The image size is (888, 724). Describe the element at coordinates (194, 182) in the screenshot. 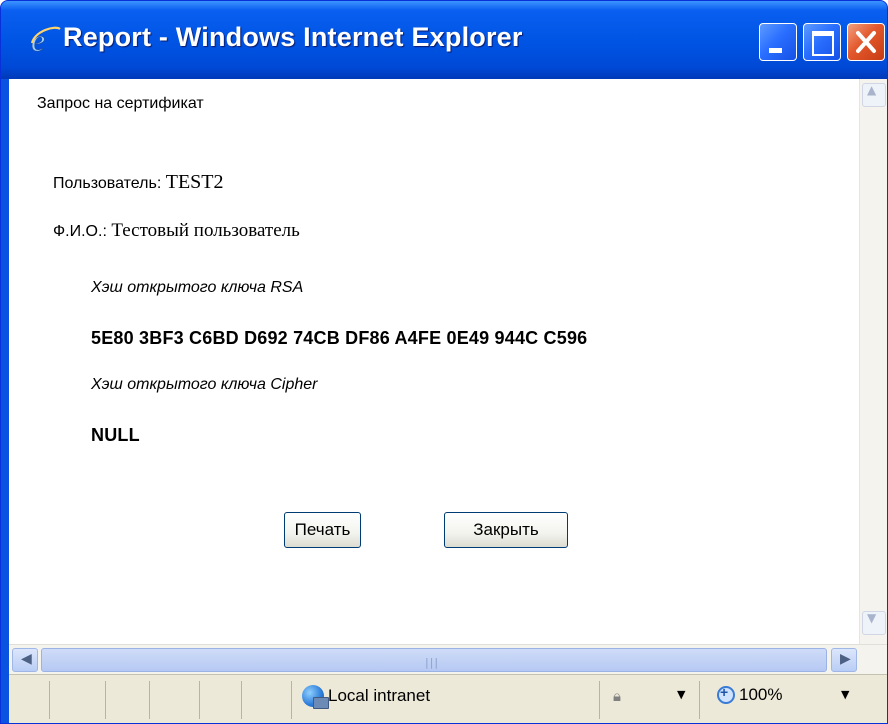

I see `user-value: TEST2` at that location.